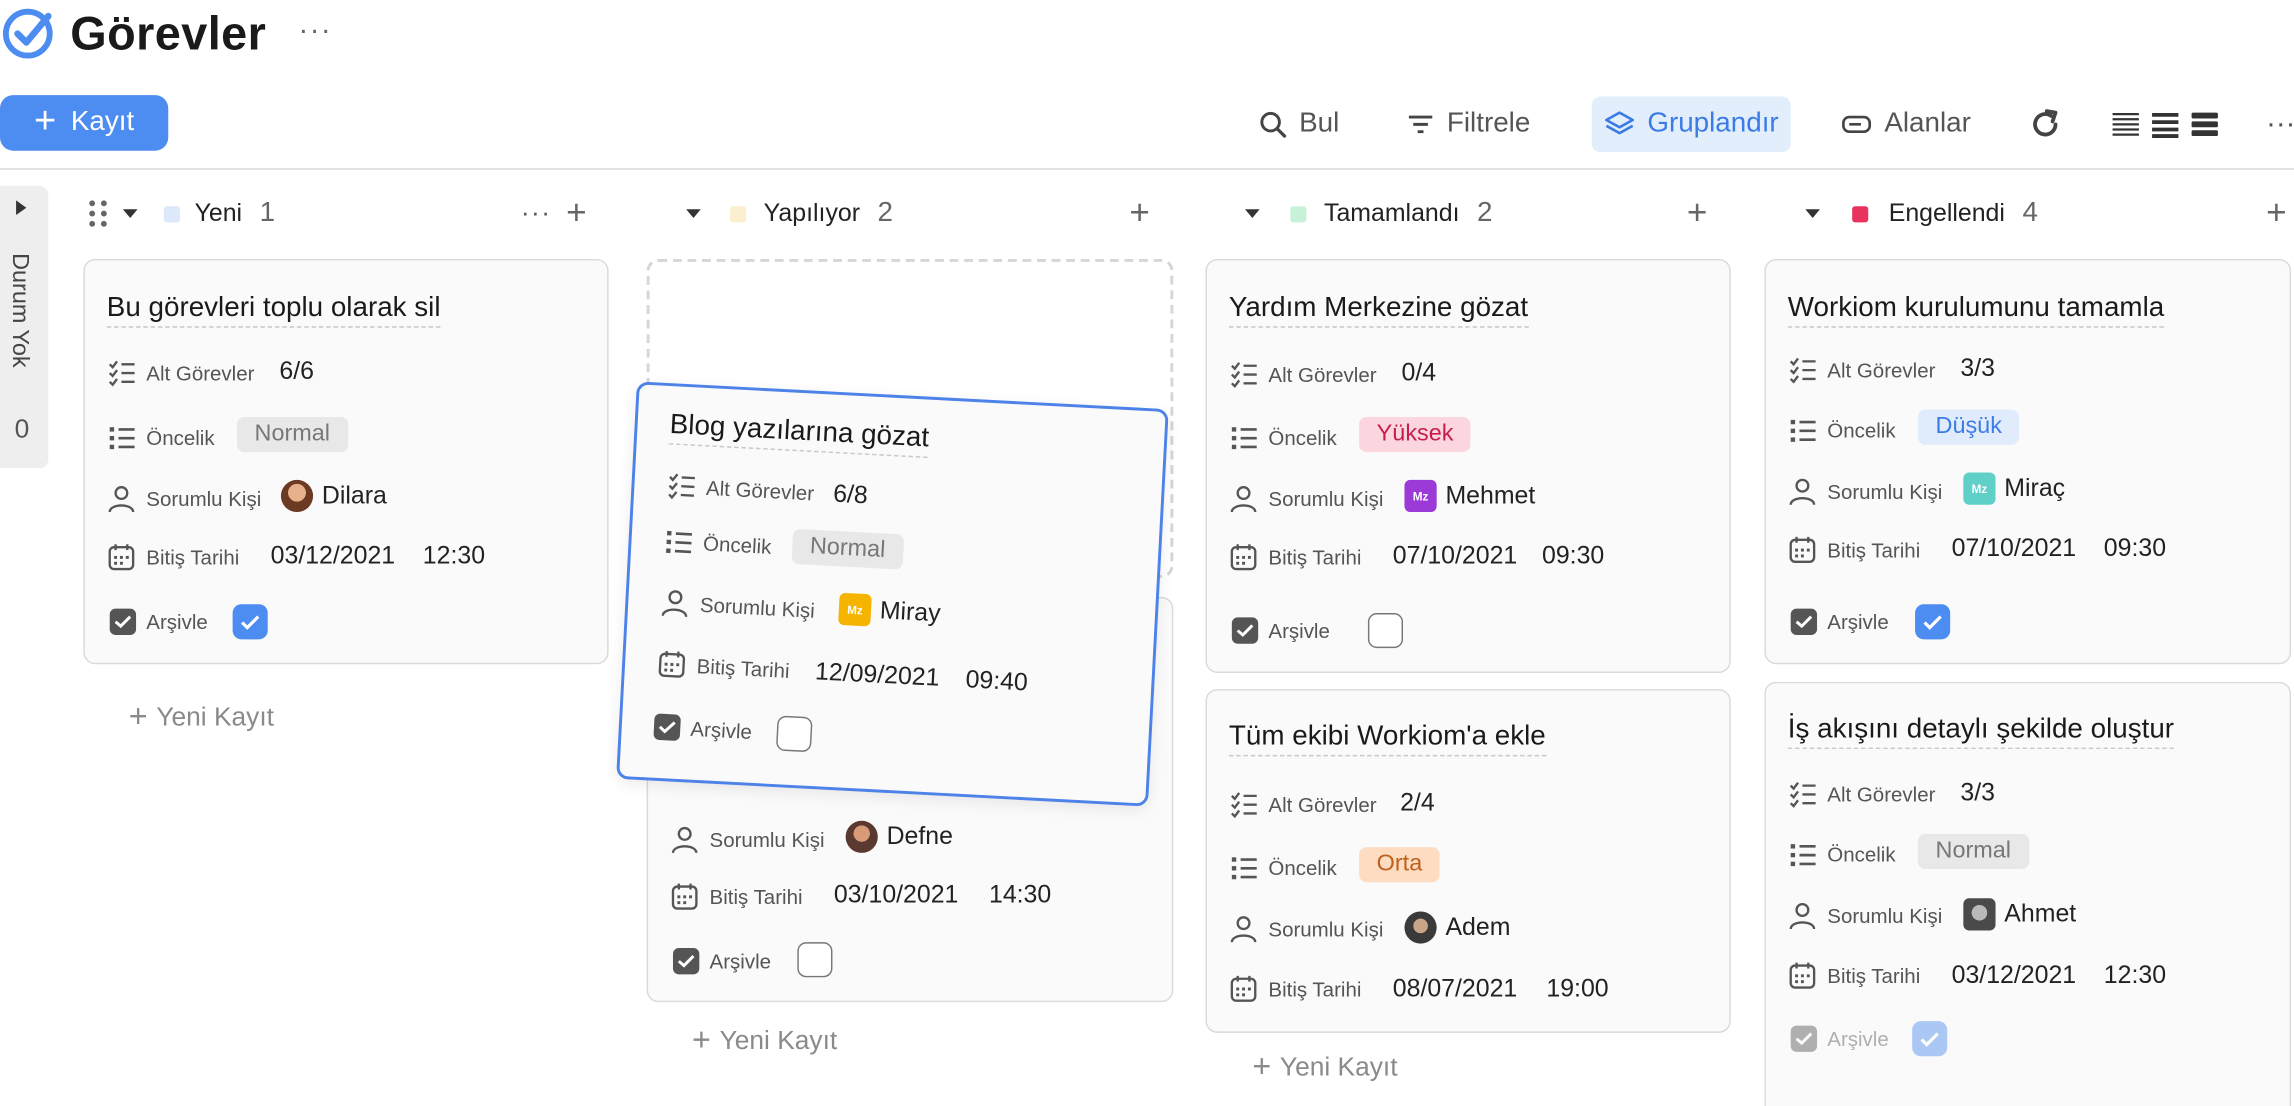 Image resolution: width=2294 pixels, height=1106 pixels. What do you see at coordinates (2034, 488) in the screenshot?
I see `assignee-name: Miraç` at bounding box center [2034, 488].